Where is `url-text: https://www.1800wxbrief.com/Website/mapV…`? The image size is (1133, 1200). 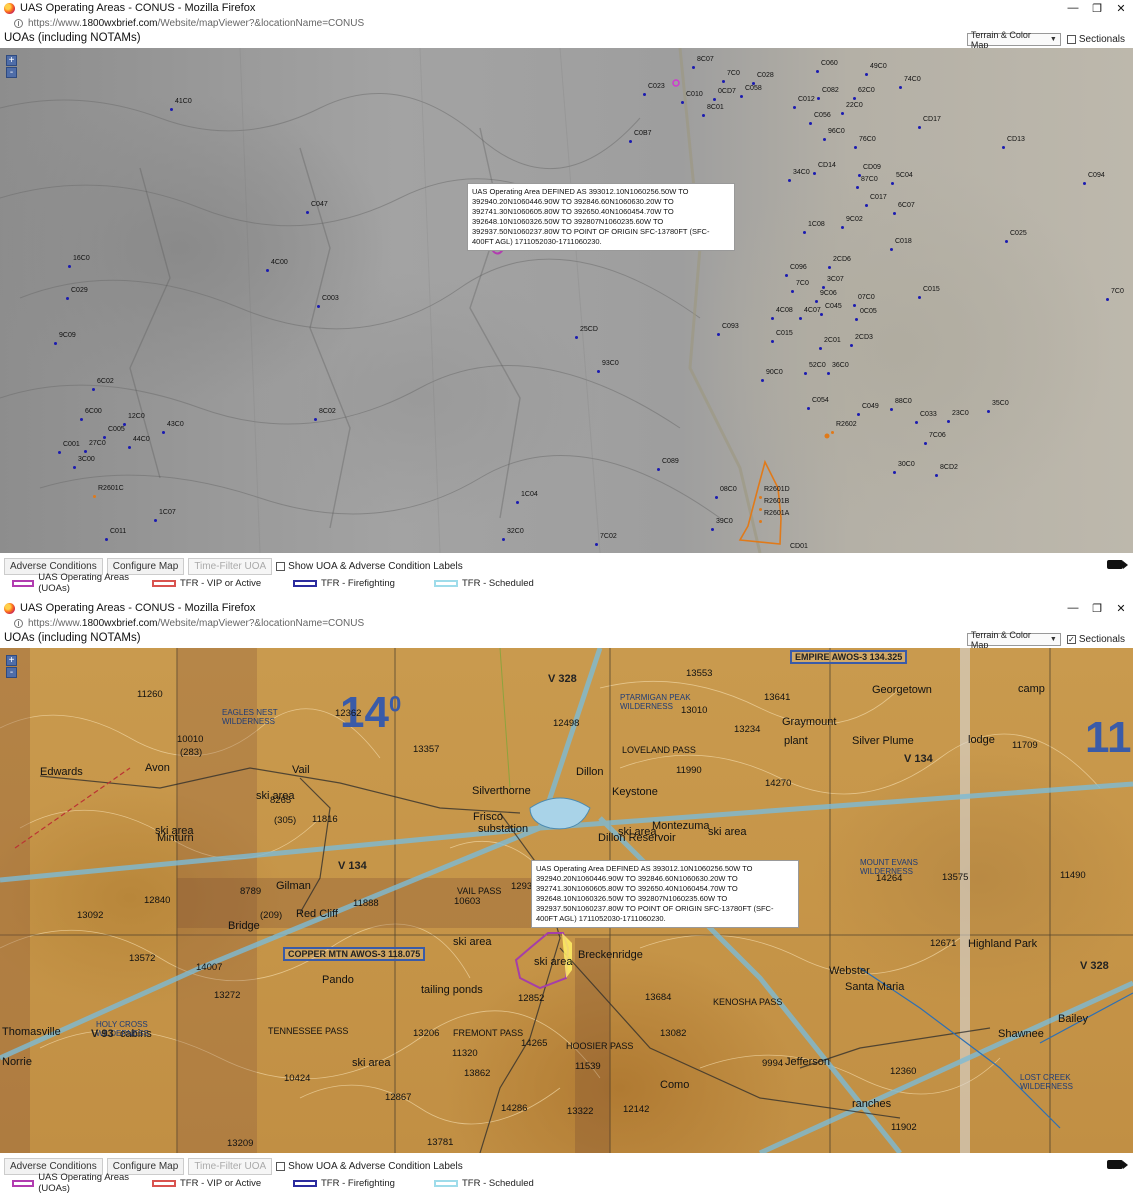 url-text: https://www.1800wxbrief.com/Website/mapV… is located at coordinates (196, 23).